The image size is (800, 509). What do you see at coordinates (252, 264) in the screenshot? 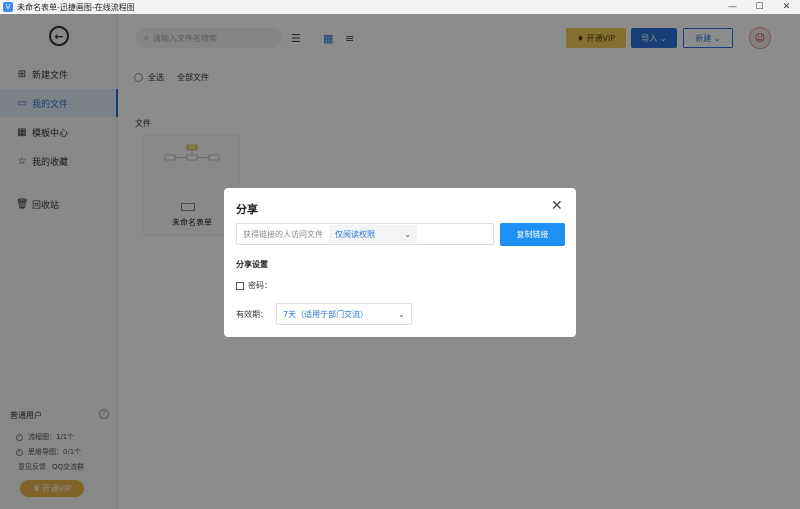
I see `share-settings-title: 分享设置` at bounding box center [252, 264].